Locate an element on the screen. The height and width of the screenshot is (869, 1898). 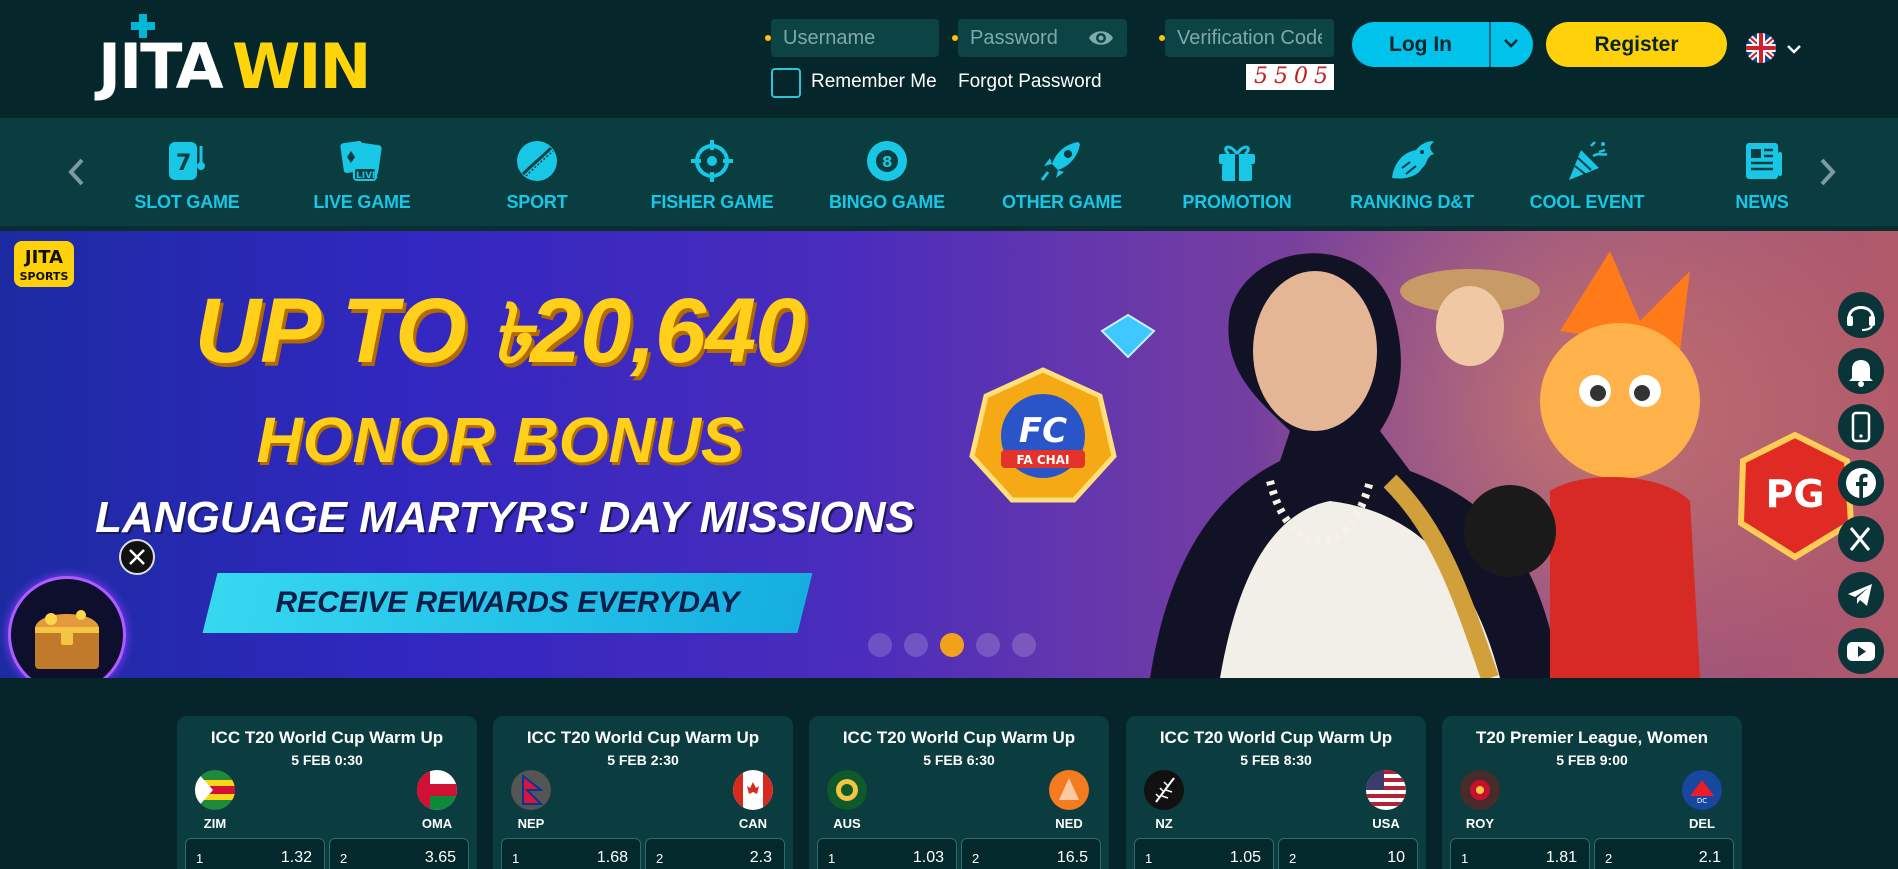
nav-item-fisher-game: FISHER GAME is located at coordinates (712, 178).